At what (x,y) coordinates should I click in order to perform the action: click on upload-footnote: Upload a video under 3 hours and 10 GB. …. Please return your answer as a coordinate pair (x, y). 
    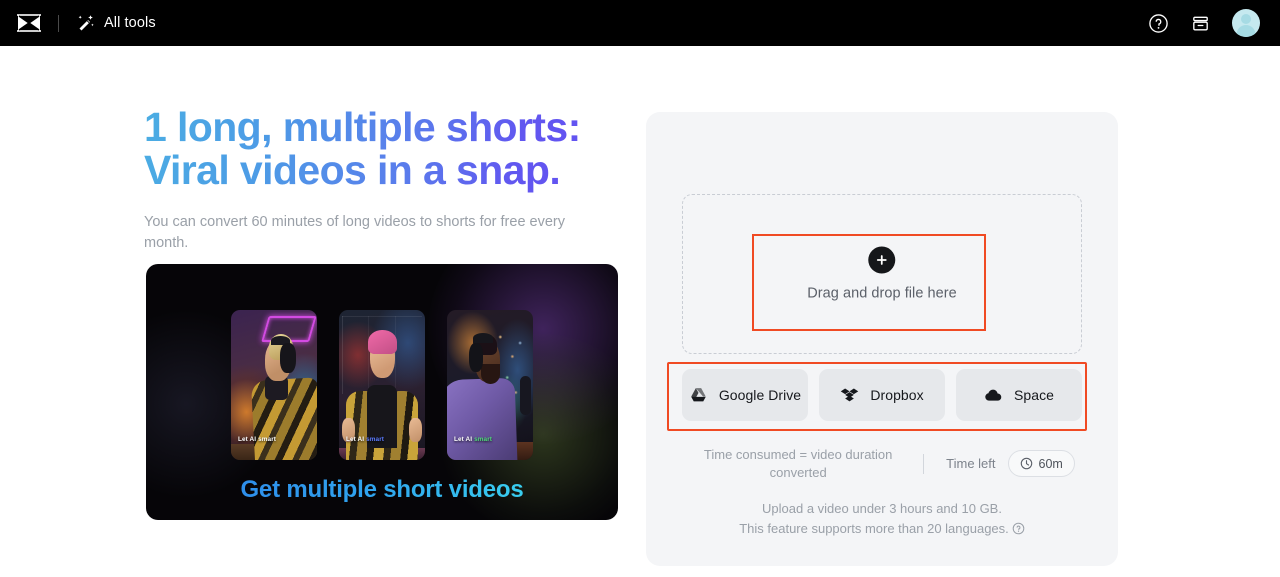
    Looking at the image, I should click on (882, 520).